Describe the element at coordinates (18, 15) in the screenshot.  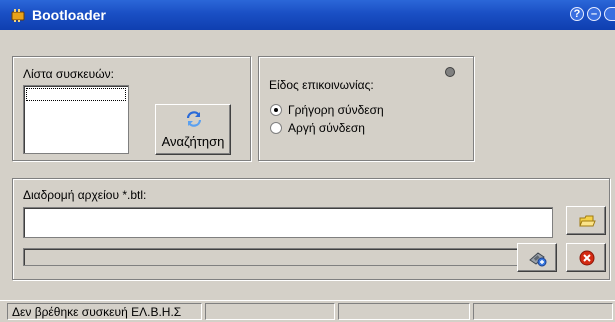
I see `chip-icon` at that location.